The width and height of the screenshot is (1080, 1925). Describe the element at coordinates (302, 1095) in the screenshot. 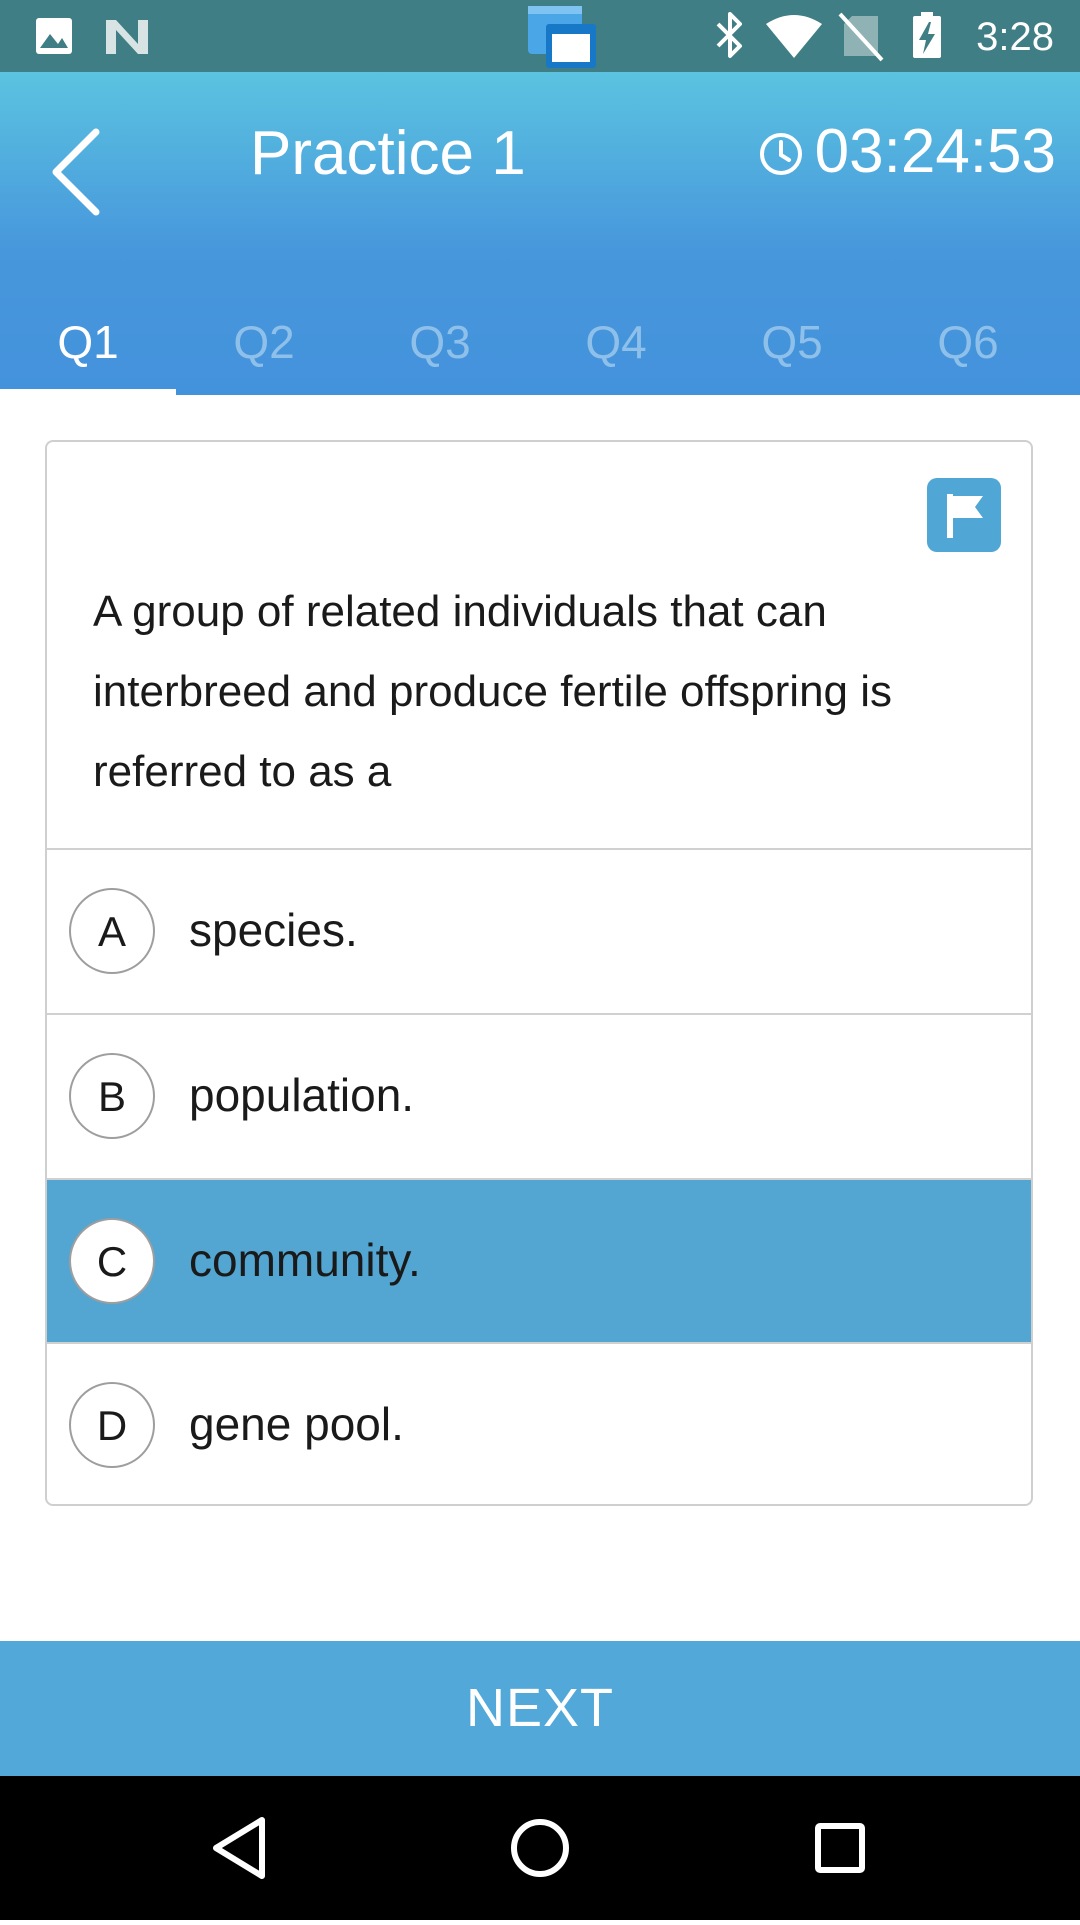

I see `option-text: population.` at that location.